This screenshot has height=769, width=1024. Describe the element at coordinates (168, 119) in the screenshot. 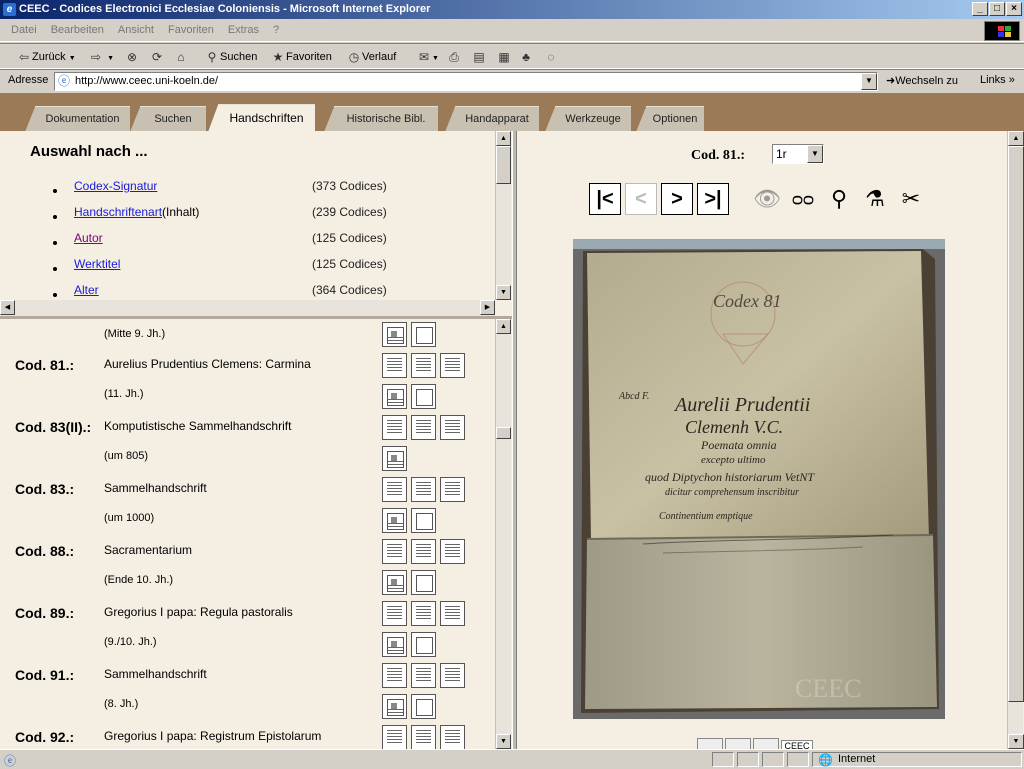

I see `tab-suchen: Suchen` at that location.